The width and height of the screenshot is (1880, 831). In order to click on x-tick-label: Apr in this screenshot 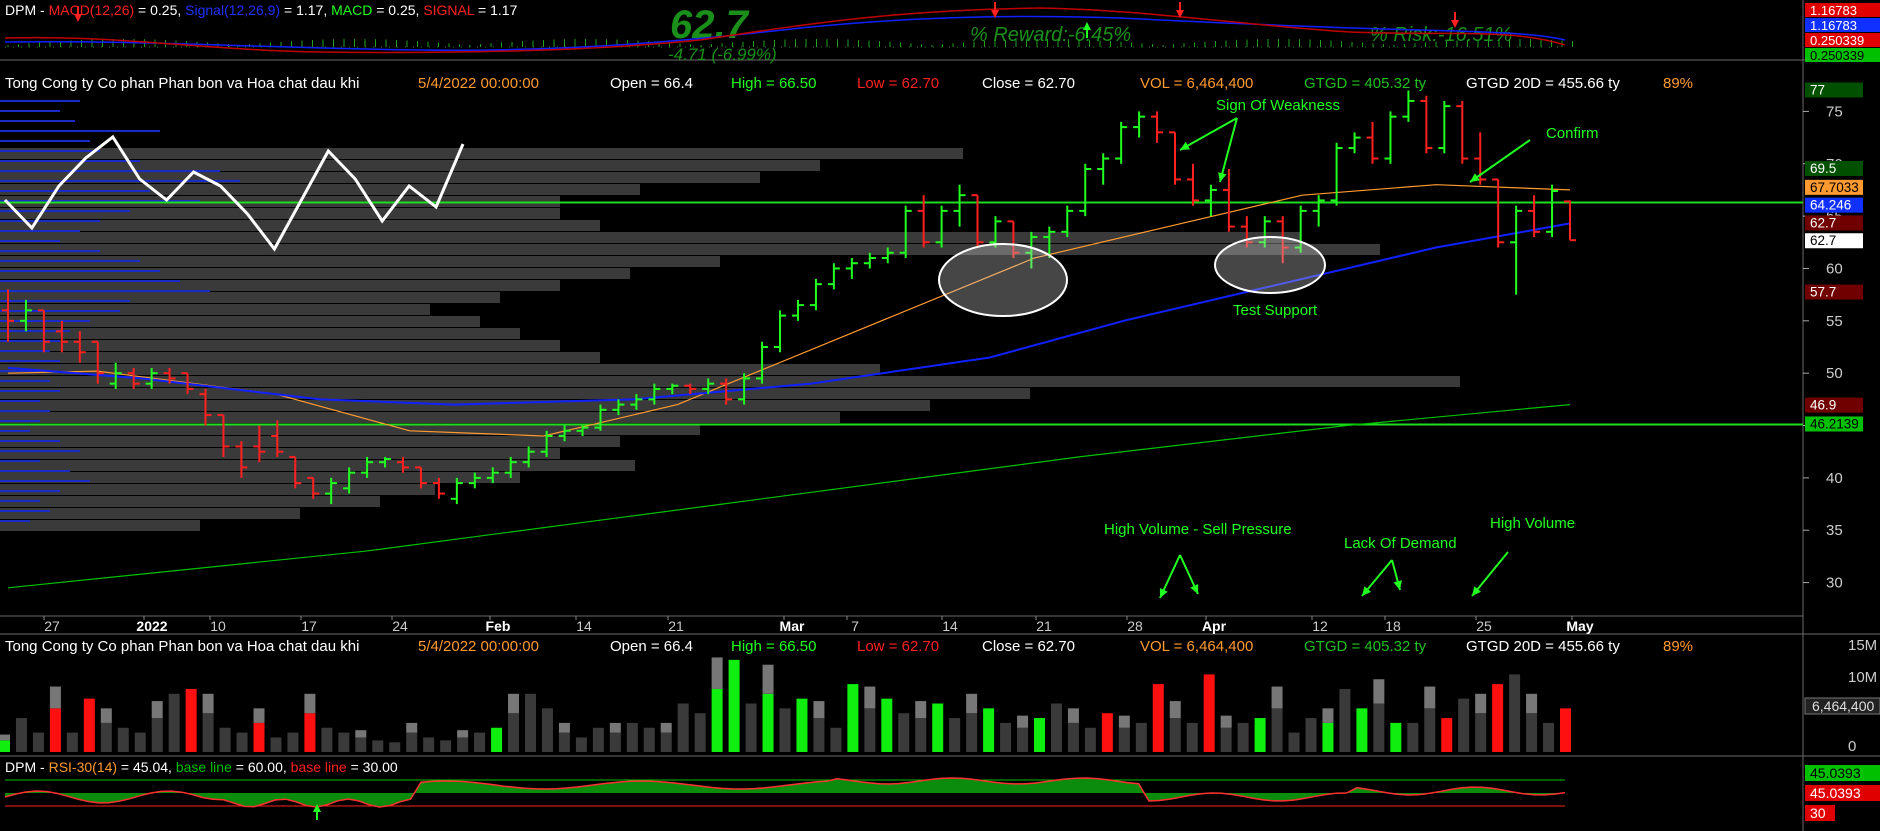, I will do `click(1214, 626)`.